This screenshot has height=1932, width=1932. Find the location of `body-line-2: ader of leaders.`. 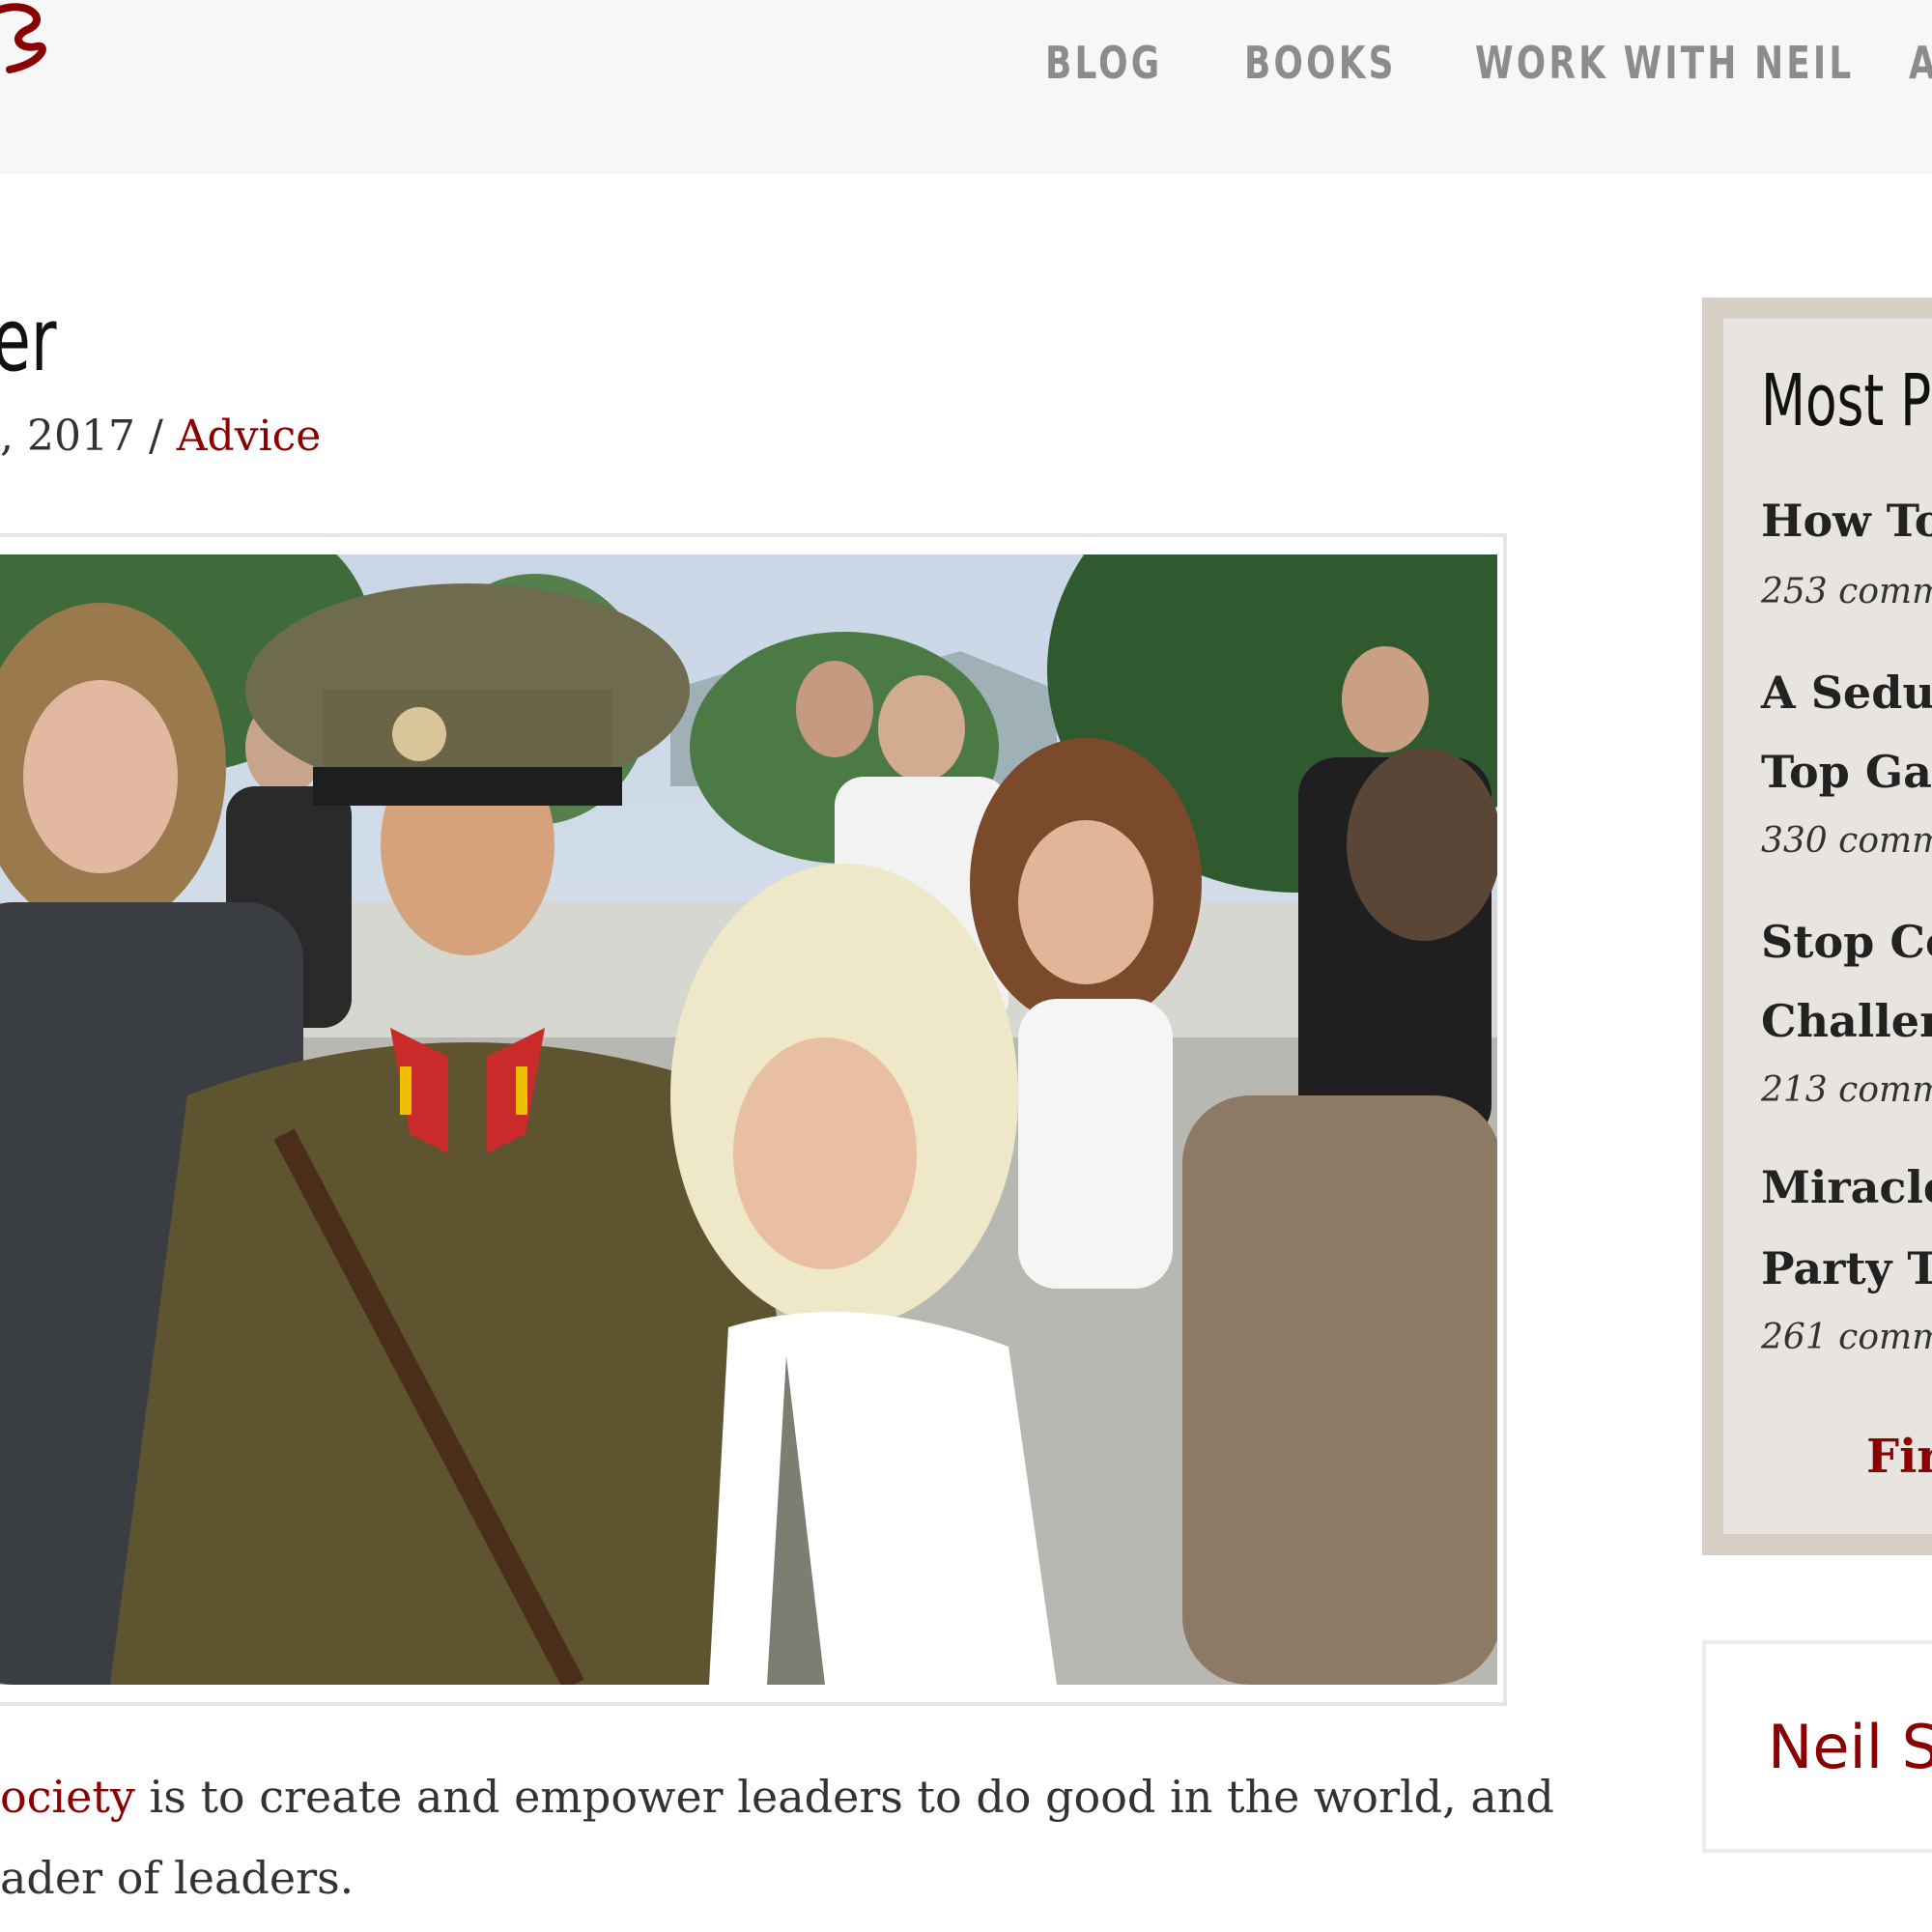

body-line-2: ader of leaders. is located at coordinates (177, 1878).